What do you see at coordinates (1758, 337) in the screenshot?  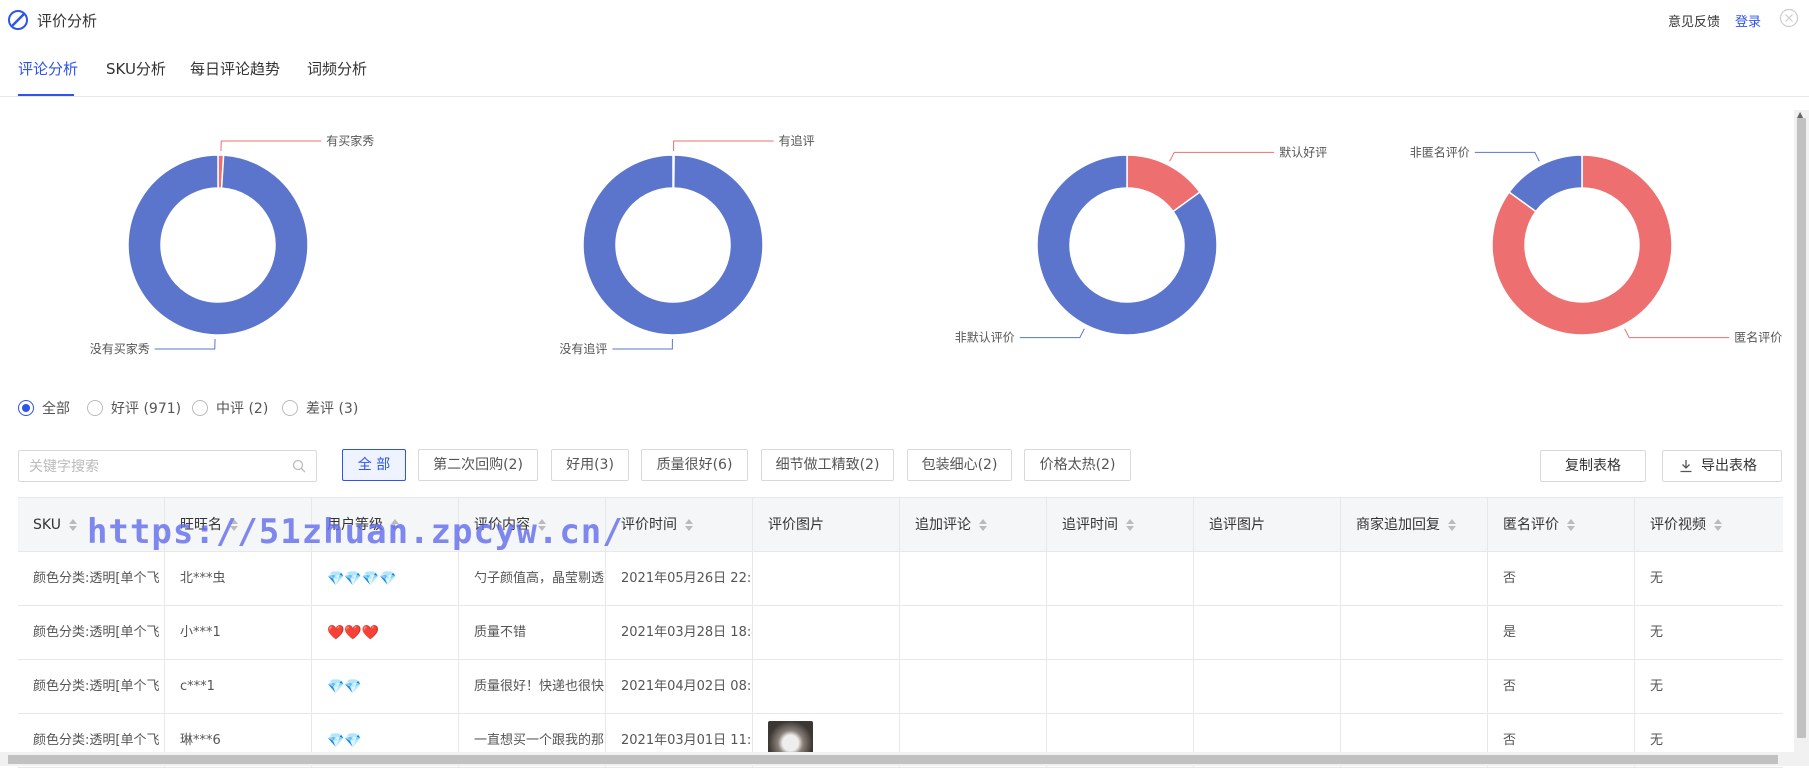 I see `slice-label: 匿名评价` at bounding box center [1758, 337].